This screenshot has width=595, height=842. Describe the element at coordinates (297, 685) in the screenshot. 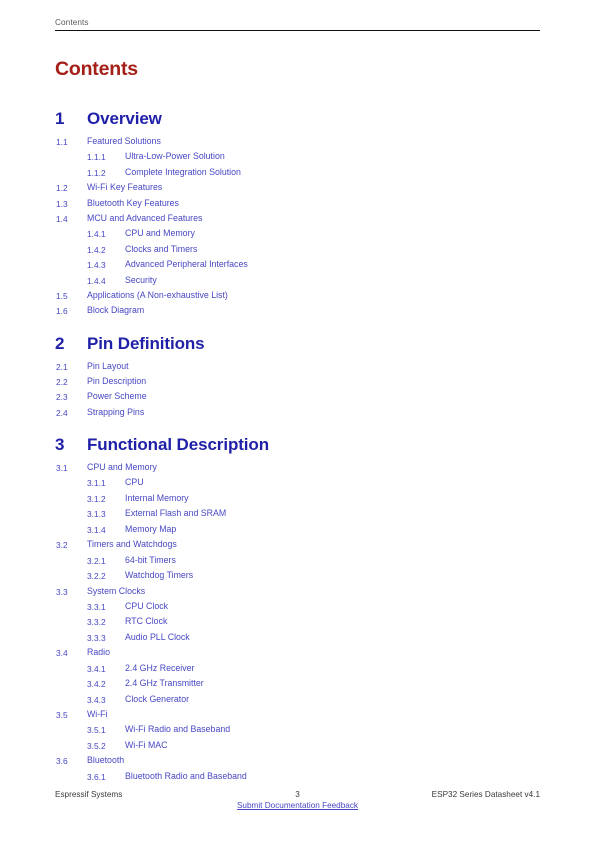

I see `toc-entry-row: 3.4.22.4 GHz Transmitter29` at that location.